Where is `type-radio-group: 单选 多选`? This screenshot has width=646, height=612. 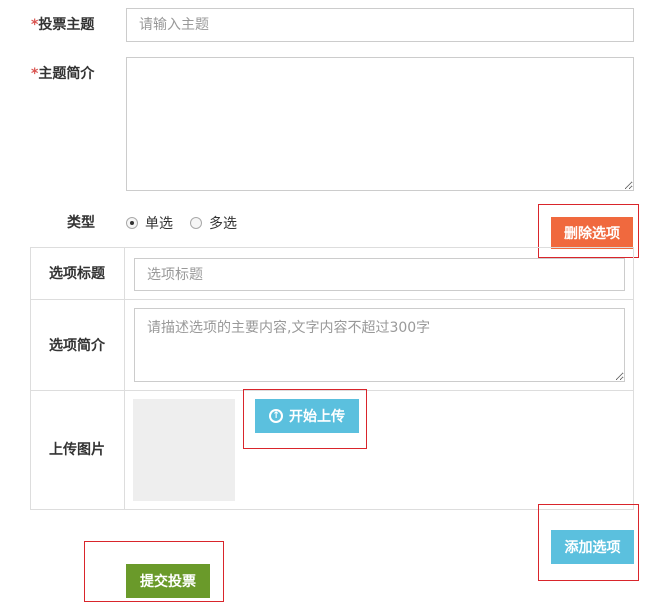
type-radio-group: 单选 多选 is located at coordinates (181, 223).